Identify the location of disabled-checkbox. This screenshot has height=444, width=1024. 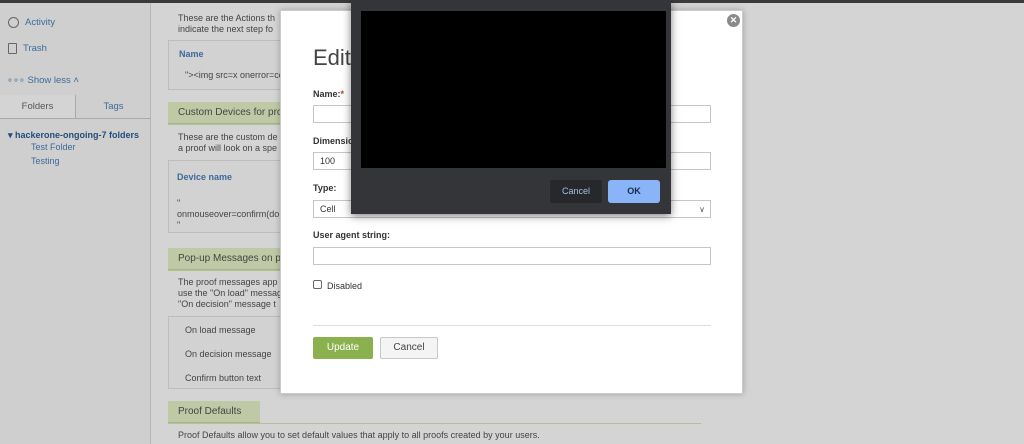
(317, 284).